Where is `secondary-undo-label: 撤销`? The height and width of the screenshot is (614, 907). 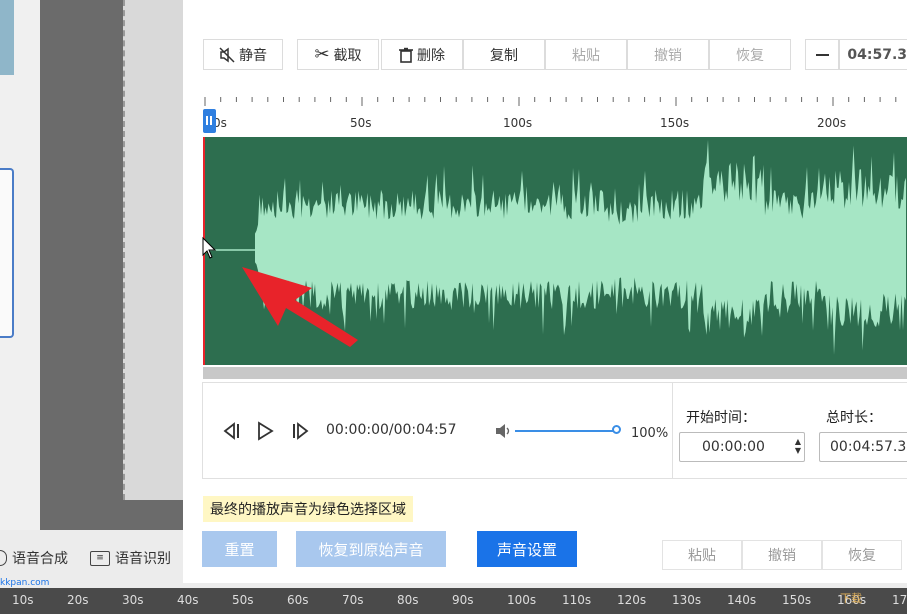 secondary-undo-label: 撤销 is located at coordinates (782, 556).